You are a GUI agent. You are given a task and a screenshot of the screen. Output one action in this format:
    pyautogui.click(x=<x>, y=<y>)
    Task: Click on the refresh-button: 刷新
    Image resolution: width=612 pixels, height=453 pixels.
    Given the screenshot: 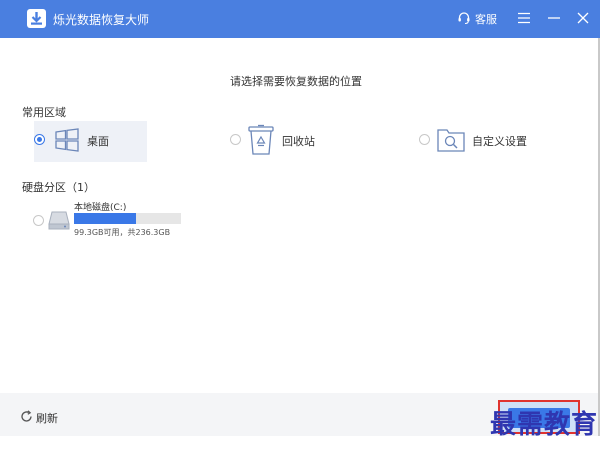 What is the action you would take?
    pyautogui.click(x=39, y=418)
    